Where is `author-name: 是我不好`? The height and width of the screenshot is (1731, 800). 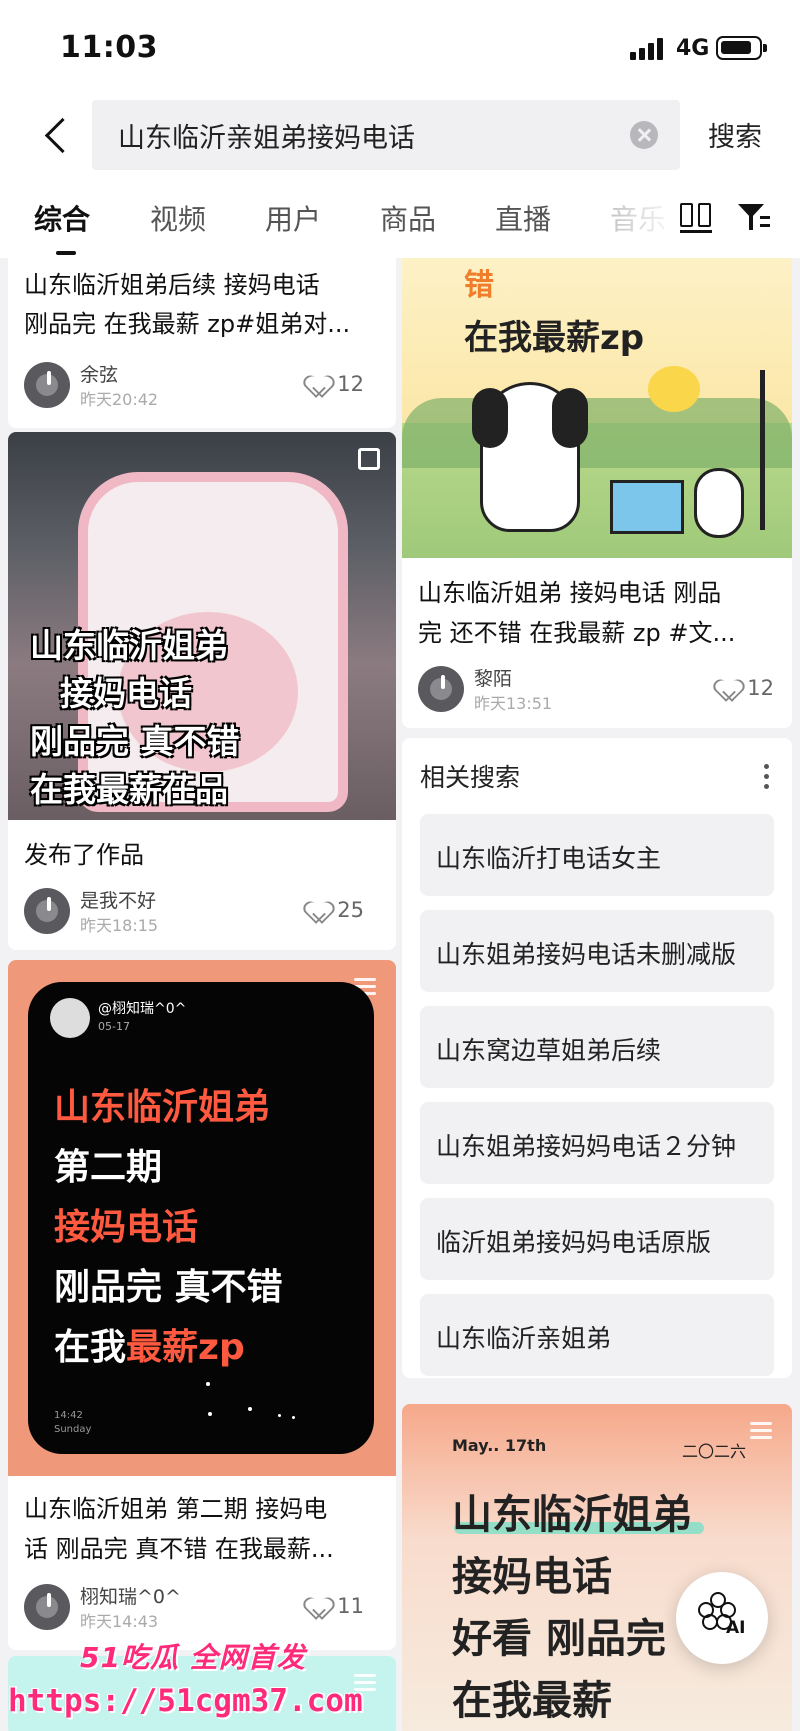
author-name: 是我不好 is located at coordinates (118, 901).